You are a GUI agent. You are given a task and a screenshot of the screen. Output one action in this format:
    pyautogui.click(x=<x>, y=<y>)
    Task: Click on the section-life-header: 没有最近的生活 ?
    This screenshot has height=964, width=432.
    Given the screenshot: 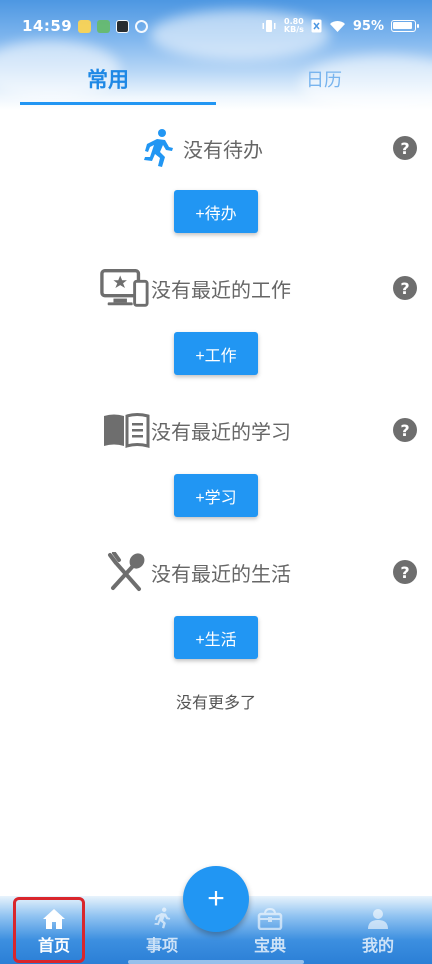 What is the action you would take?
    pyautogui.click(x=216, y=572)
    